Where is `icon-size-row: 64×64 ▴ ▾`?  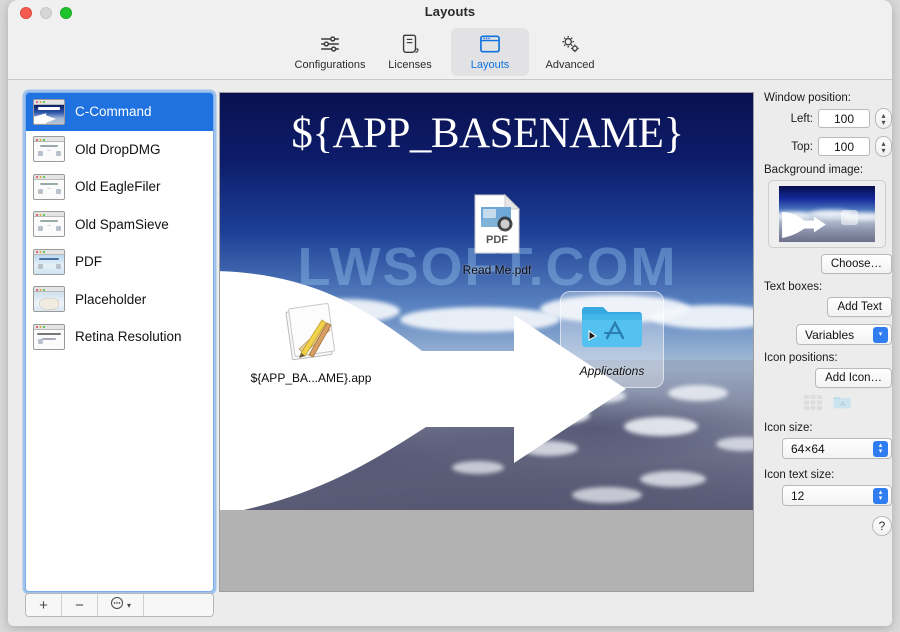
icon-size-row: 64×64 ▴ ▾ is located at coordinates (828, 448).